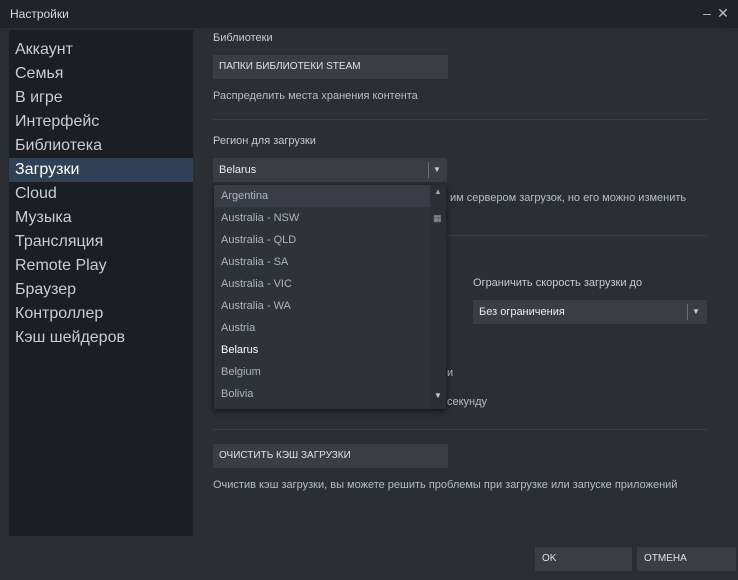  I want to click on hidden-option-text-tail: секунду, so click(467, 402).